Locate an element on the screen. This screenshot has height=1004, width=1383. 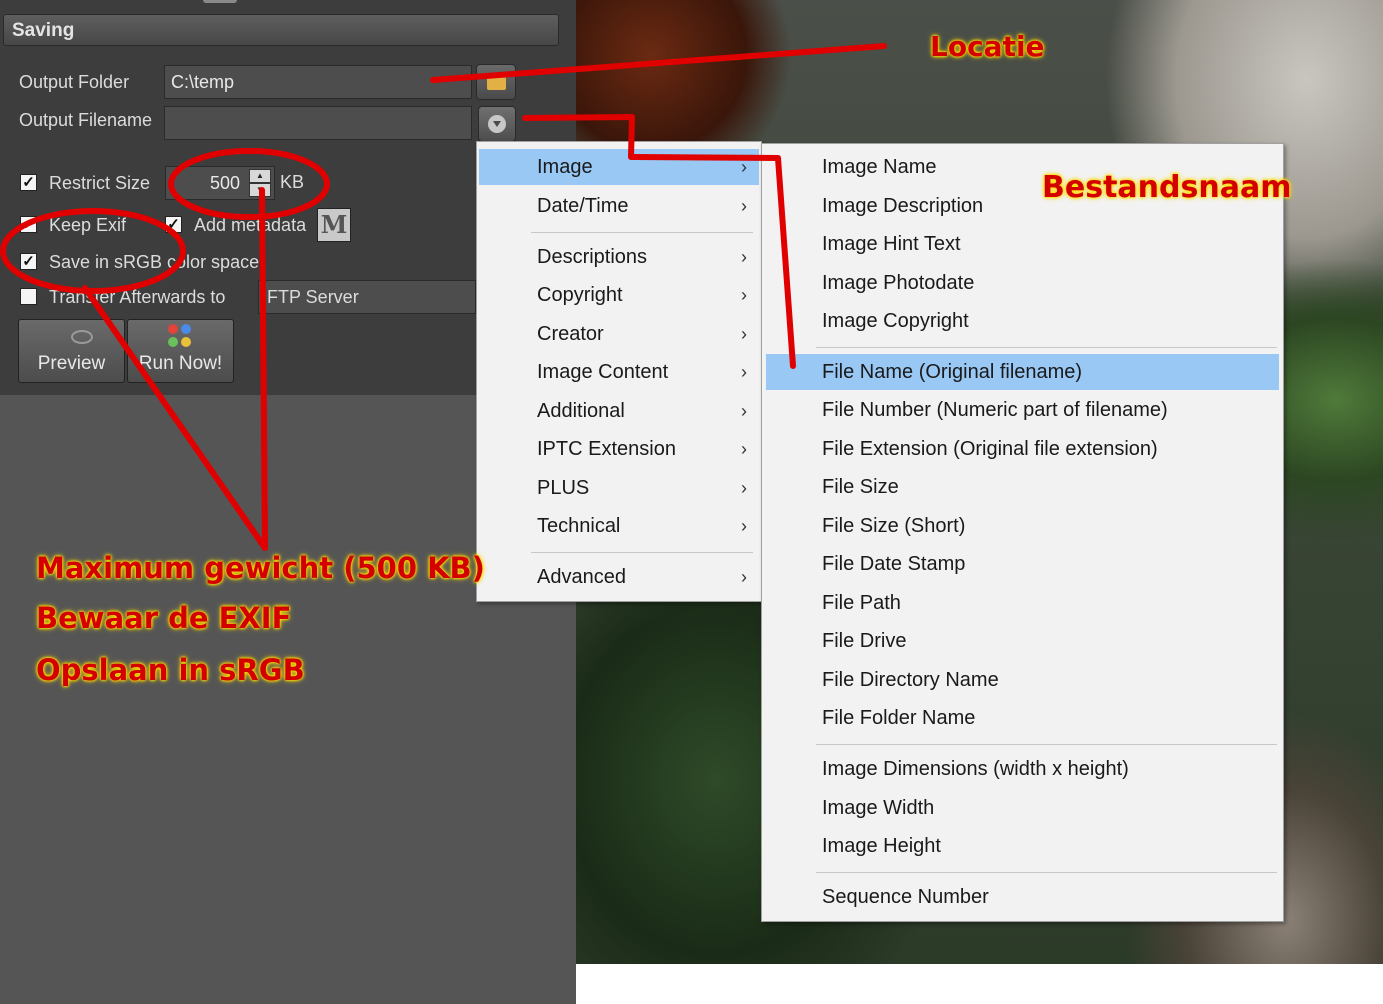
size-spinner: 500 ▲ ▼ is located at coordinates (220, 183).